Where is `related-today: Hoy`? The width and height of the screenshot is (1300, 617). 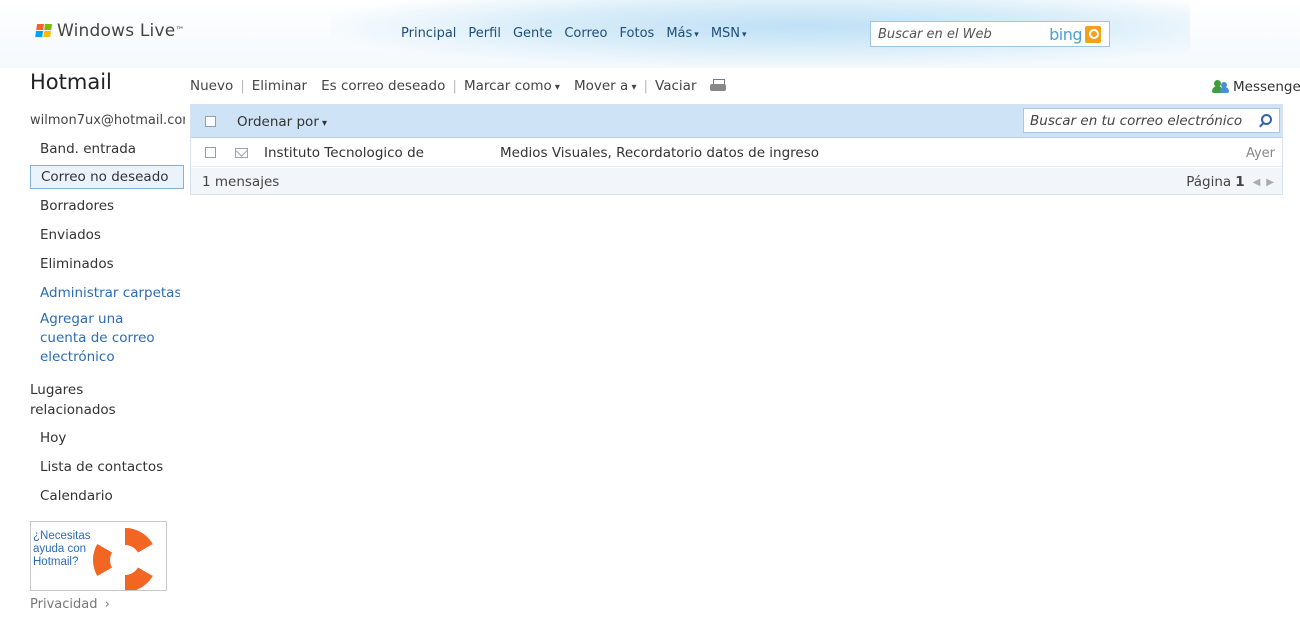
related-today: Hoy is located at coordinates (53, 438).